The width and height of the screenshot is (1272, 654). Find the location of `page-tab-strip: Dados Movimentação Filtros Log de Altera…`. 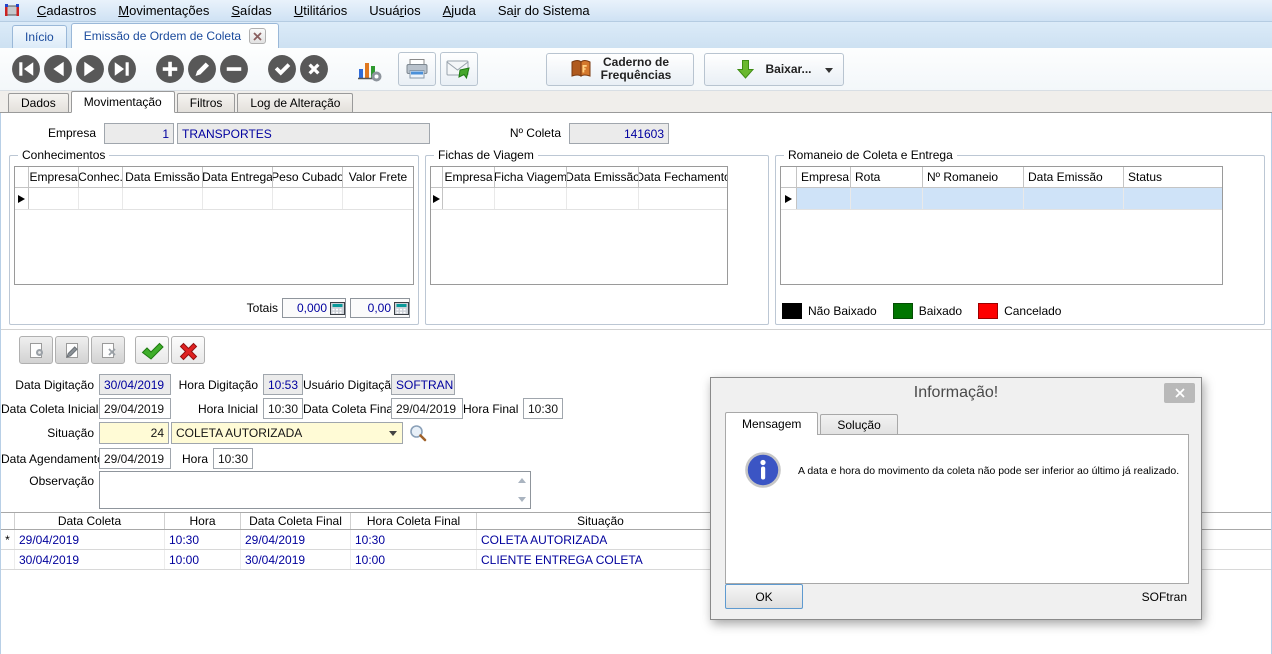

page-tab-strip: Dados Movimentação Filtros Log de Altera… is located at coordinates (636, 102).